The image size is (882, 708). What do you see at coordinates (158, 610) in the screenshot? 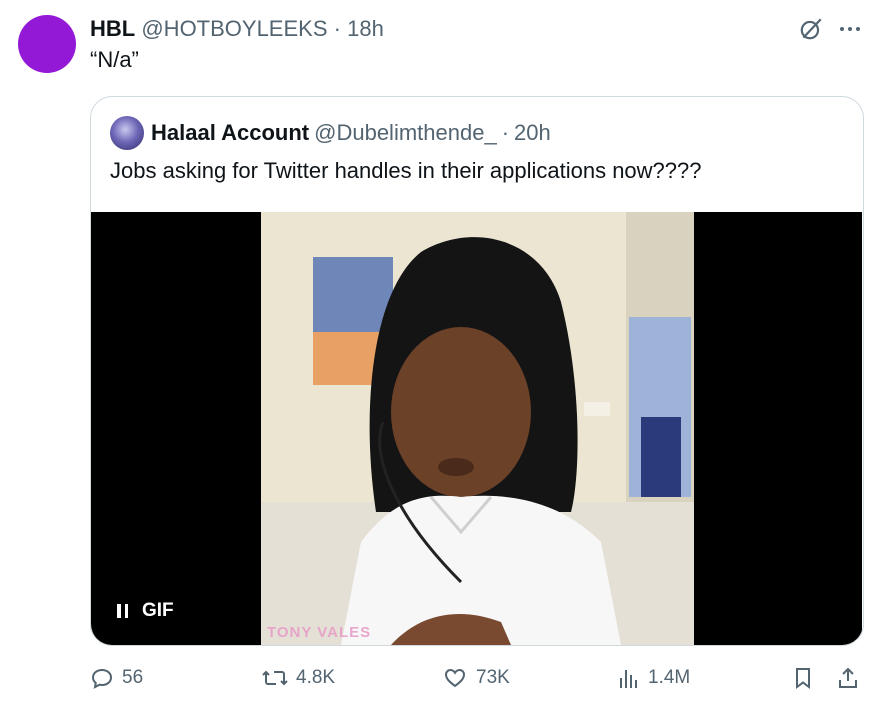
I see `gif-badge-label: GIF` at bounding box center [158, 610].